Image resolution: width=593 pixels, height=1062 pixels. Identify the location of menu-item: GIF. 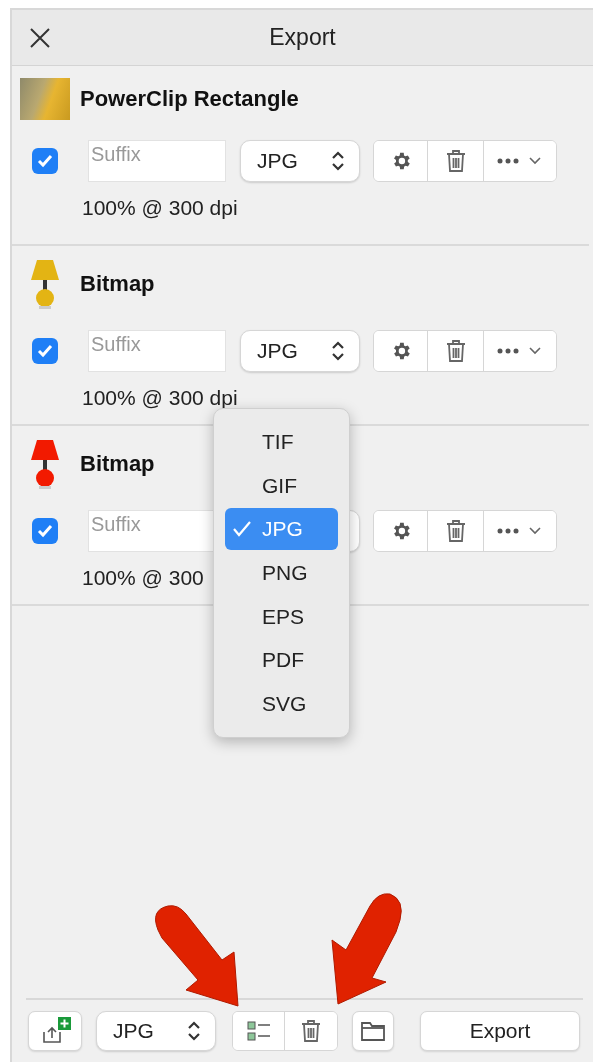
(281, 485).